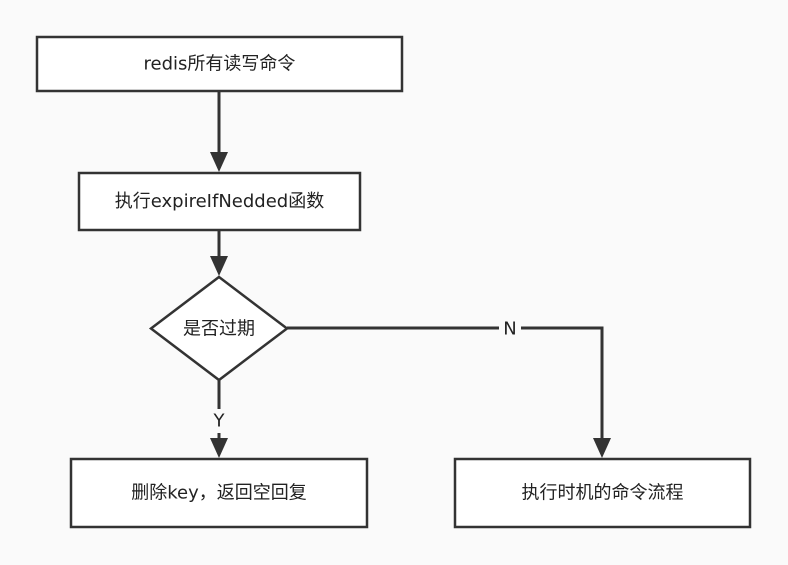 This screenshot has width=788, height=565. What do you see at coordinates (219, 266) in the screenshot?
I see `arrow-call-to-decision` at bounding box center [219, 266].